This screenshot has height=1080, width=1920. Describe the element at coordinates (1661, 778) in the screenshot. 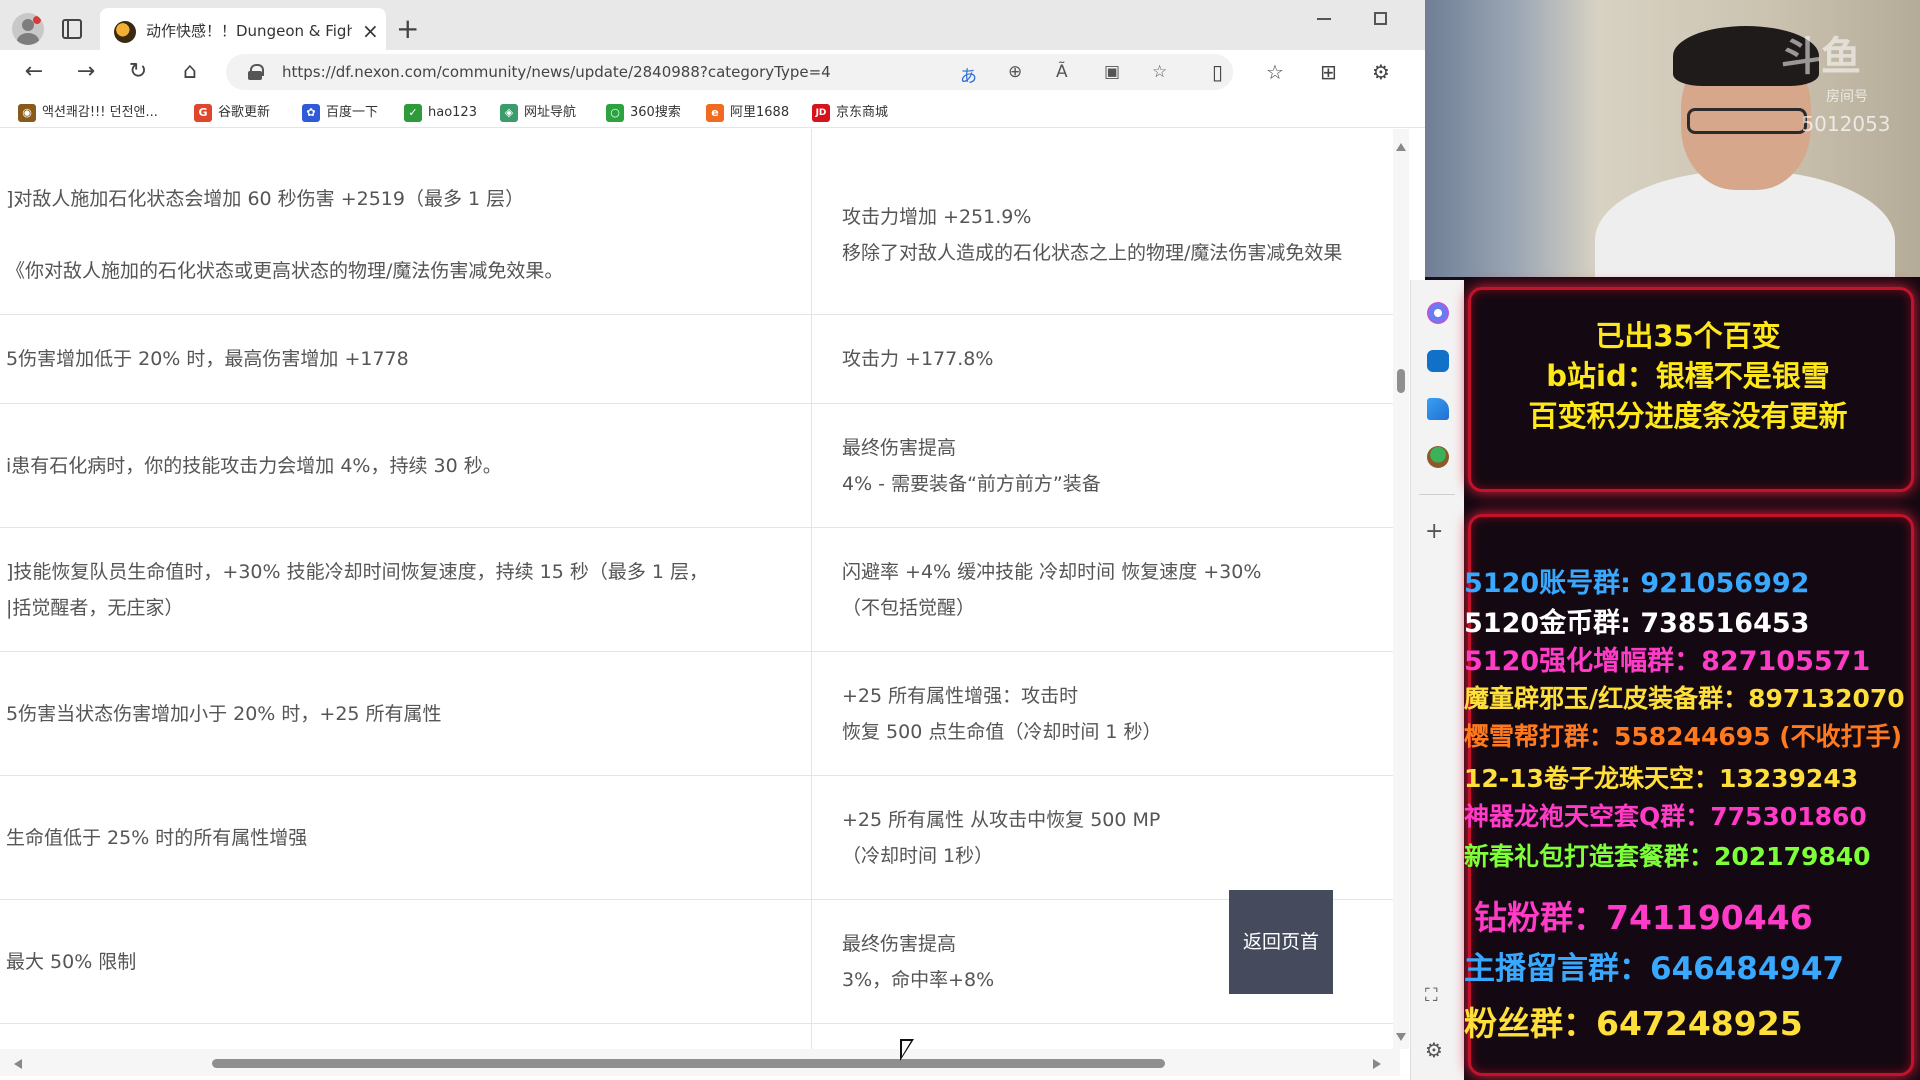

I see `group-line: 12-13卷子龙珠天空：13239243` at that location.